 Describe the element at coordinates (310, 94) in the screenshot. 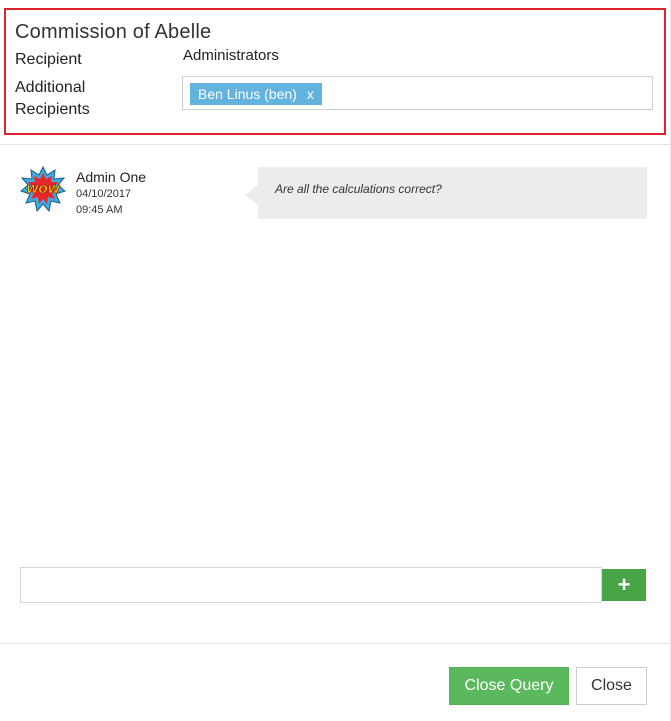

I see `tag-remove-icon: x` at that location.